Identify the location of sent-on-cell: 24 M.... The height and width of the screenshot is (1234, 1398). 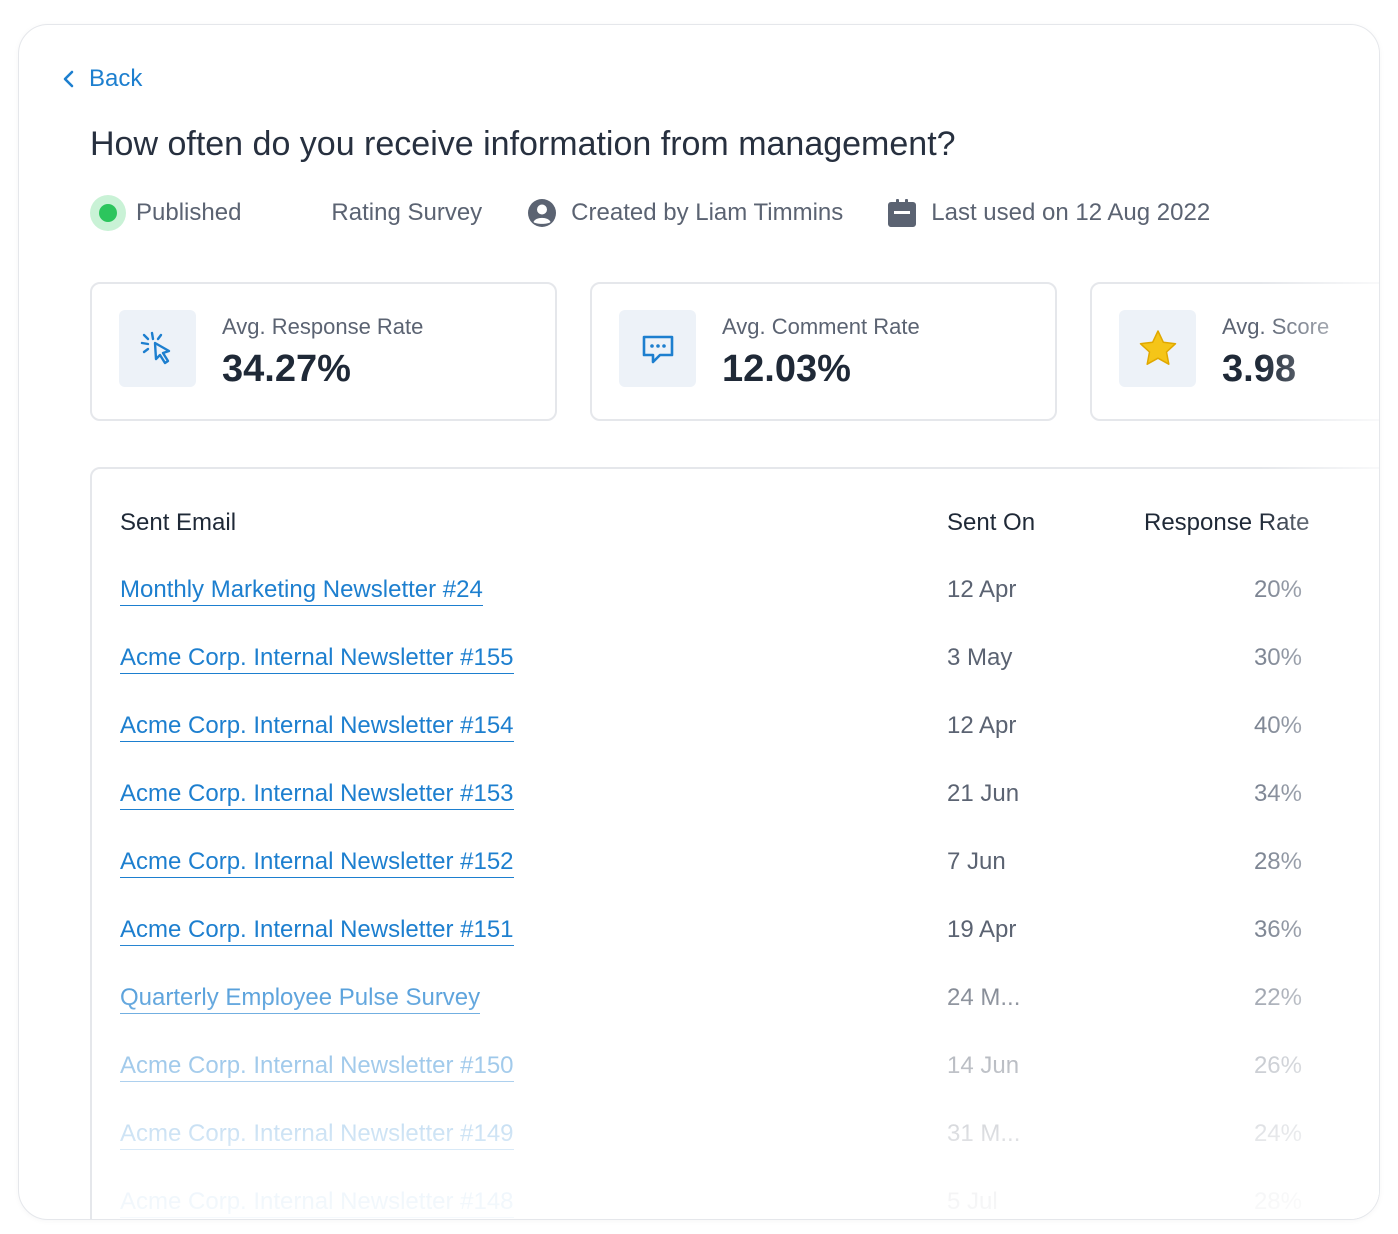
(984, 997).